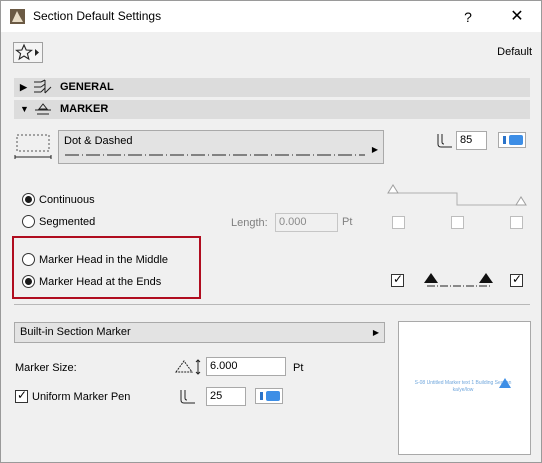 This screenshot has height=463, width=542. What do you see at coordinates (28, 199) in the screenshot?
I see `continuous-radio-button` at bounding box center [28, 199].